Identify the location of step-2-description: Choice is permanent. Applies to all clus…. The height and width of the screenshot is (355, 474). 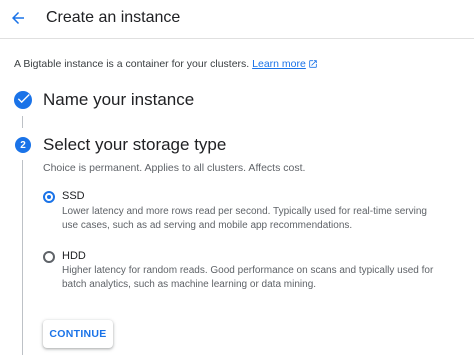
(174, 168).